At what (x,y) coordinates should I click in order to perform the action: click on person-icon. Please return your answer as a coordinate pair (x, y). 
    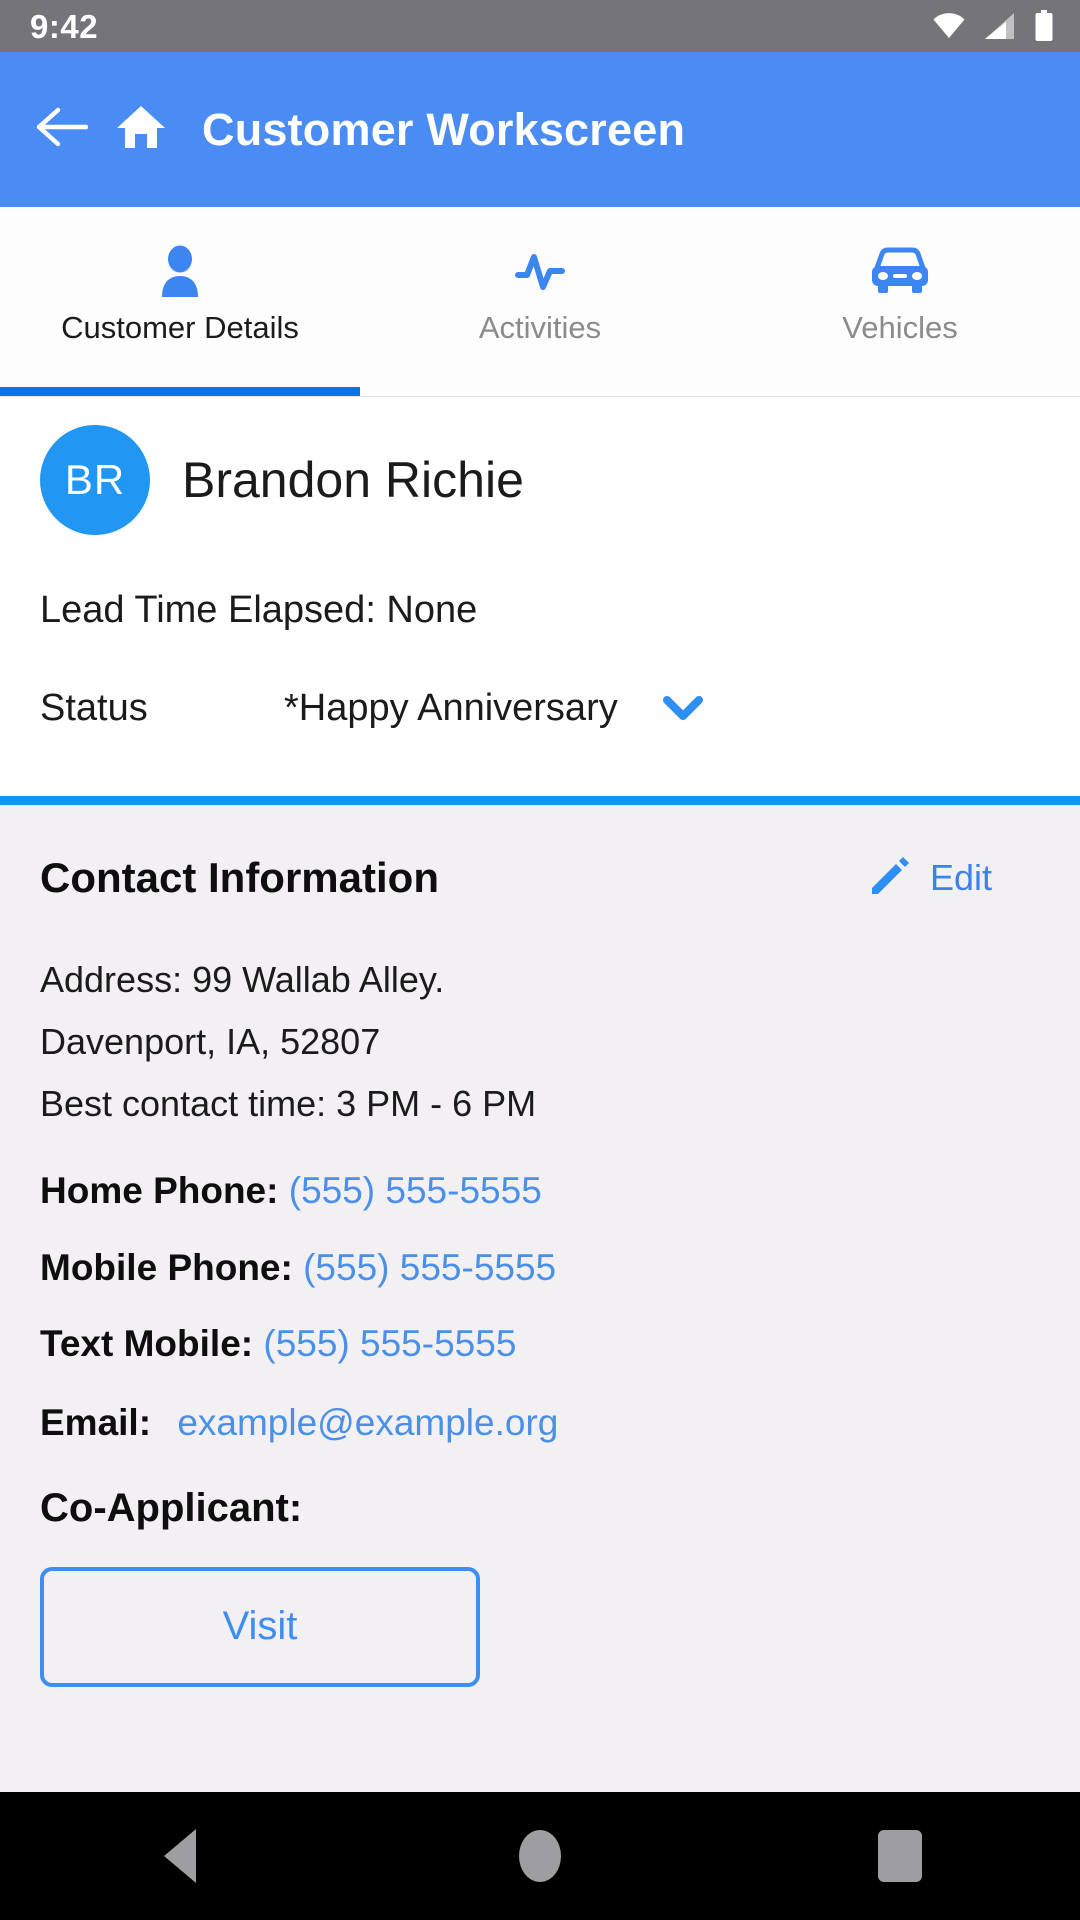
    Looking at the image, I should click on (180, 271).